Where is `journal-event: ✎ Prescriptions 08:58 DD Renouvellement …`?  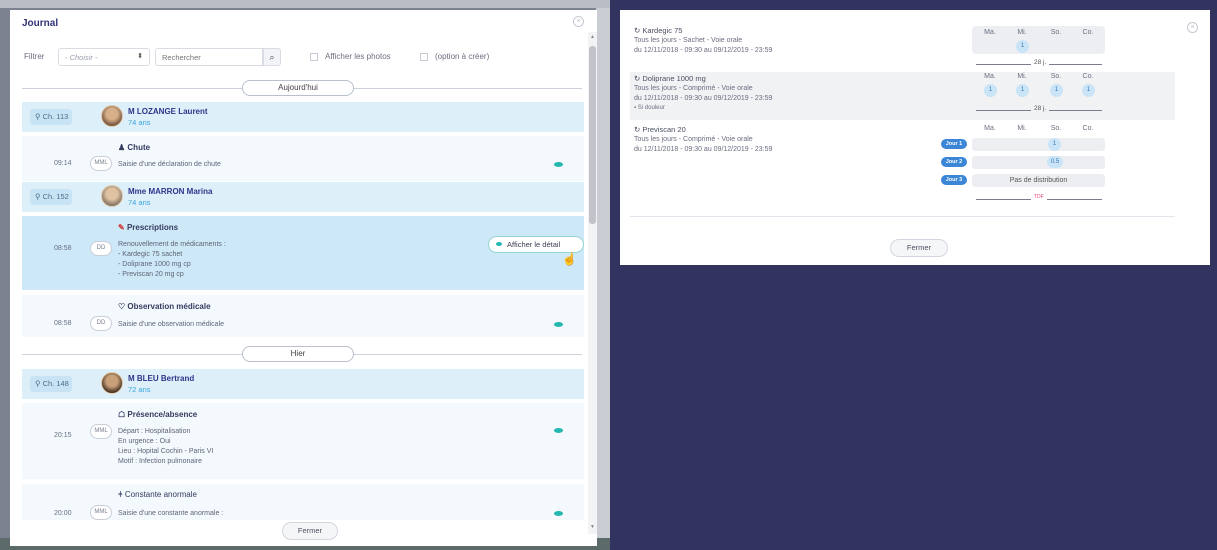
journal-event: ✎ Prescriptions 08:58 DD Renouvellement … is located at coordinates (303, 253).